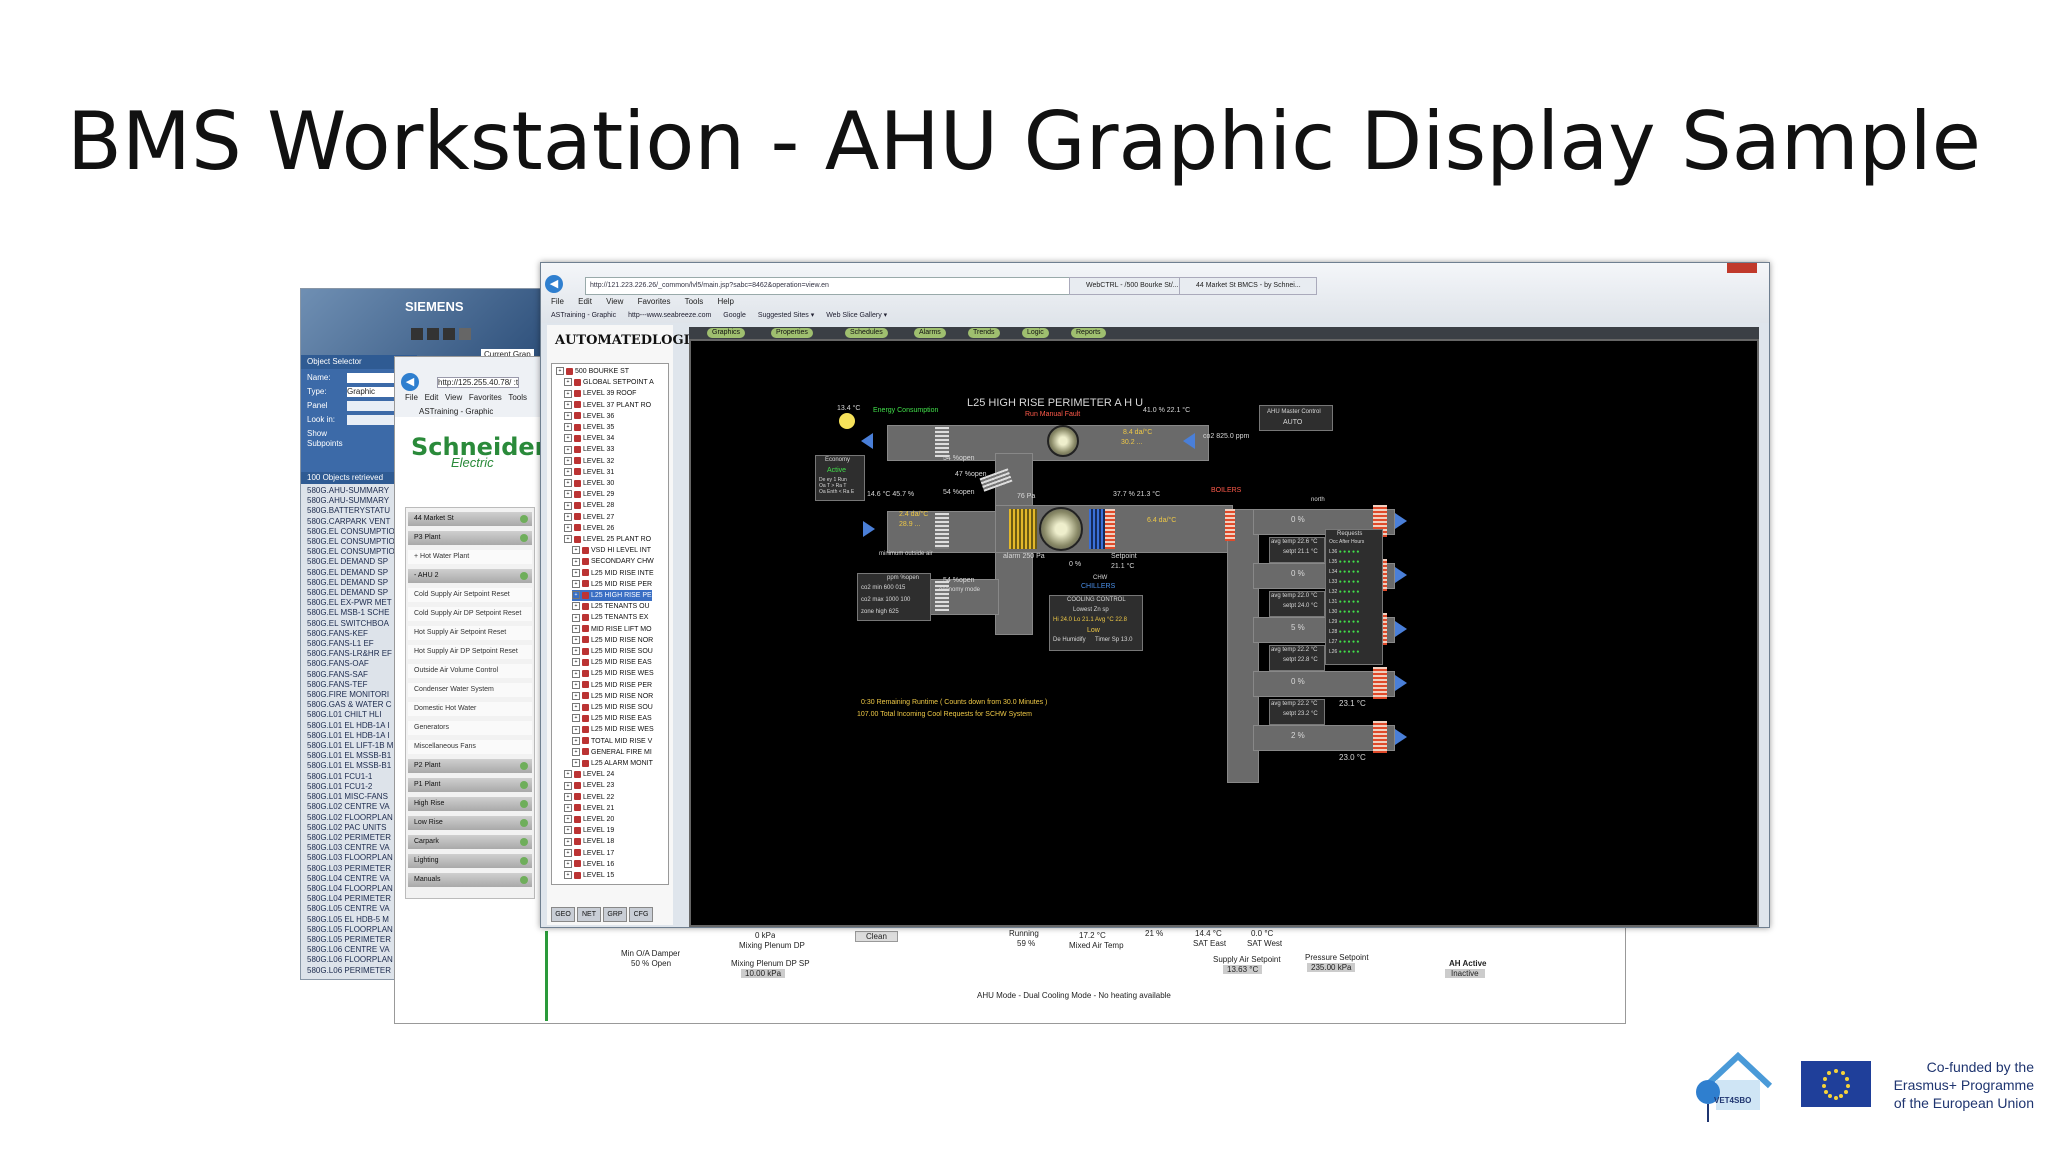  I want to click on fav-link: Suggested Sites ▾, so click(786, 315).